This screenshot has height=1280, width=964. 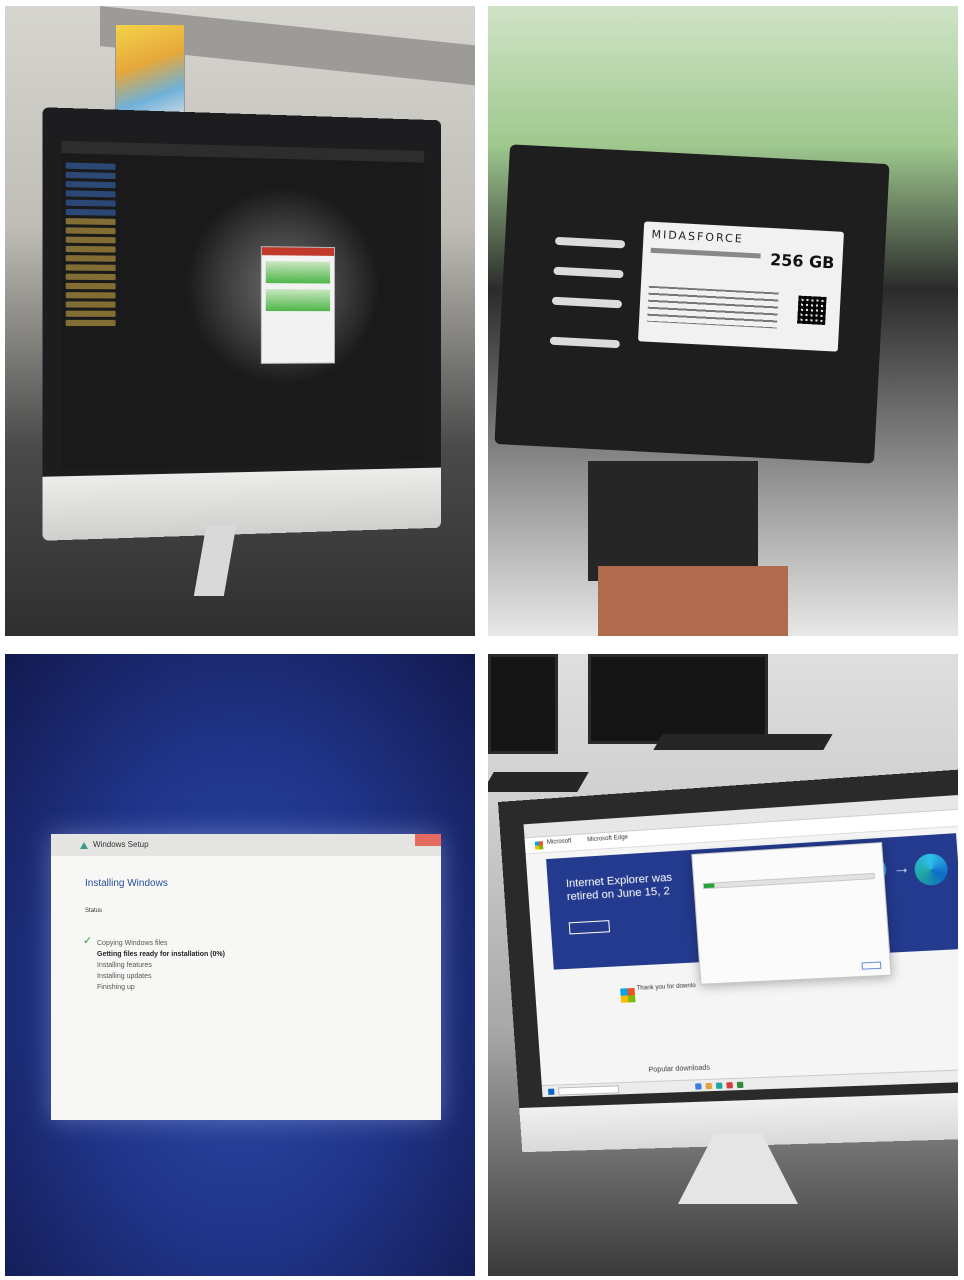 I want to click on start-button, so click(x=551, y=1091).